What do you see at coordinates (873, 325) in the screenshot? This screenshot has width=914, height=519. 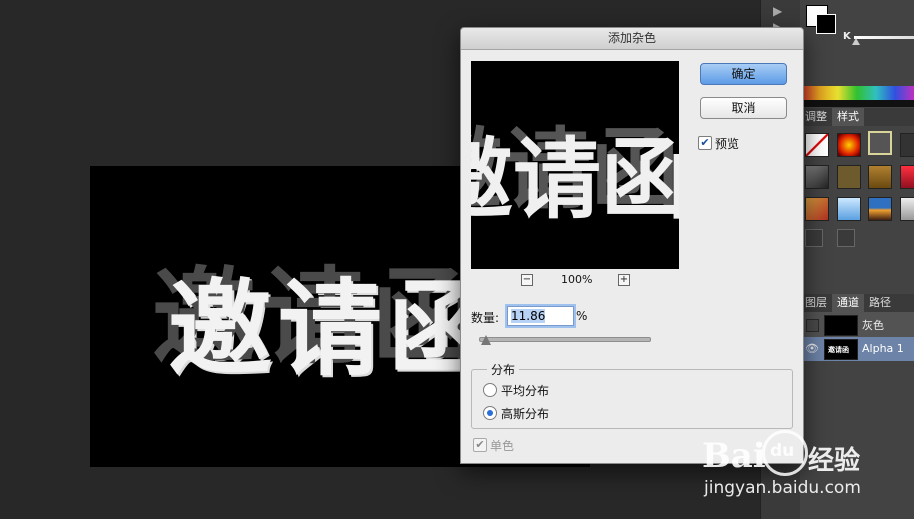 I see `channel-name: 灰色` at bounding box center [873, 325].